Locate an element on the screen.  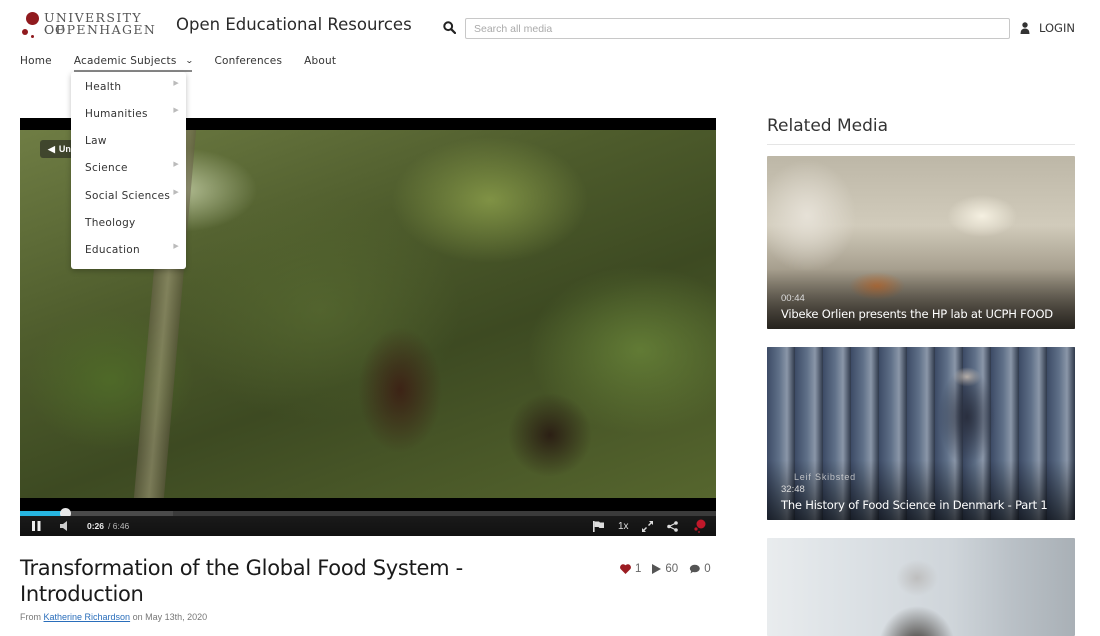
heart-icon is located at coordinates (625, 569).